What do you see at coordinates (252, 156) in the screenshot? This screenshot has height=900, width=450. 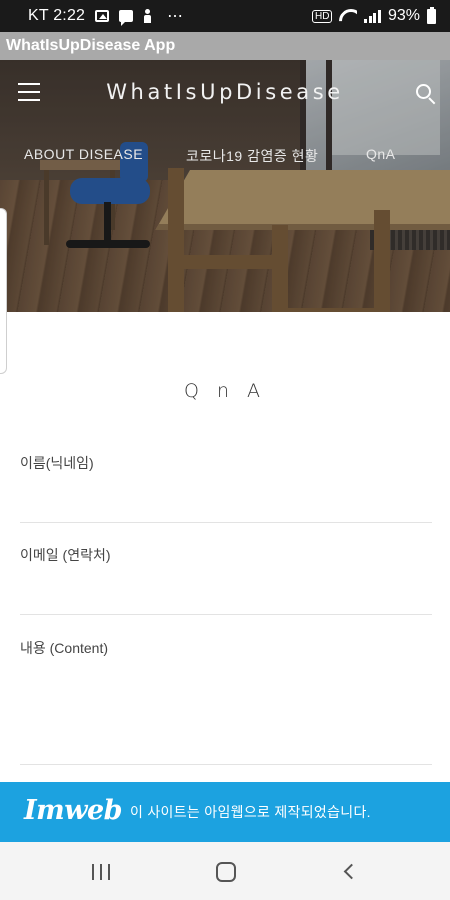 I see `menu-item-covid19-status: 코로나19 감염증 현황` at bounding box center [252, 156].